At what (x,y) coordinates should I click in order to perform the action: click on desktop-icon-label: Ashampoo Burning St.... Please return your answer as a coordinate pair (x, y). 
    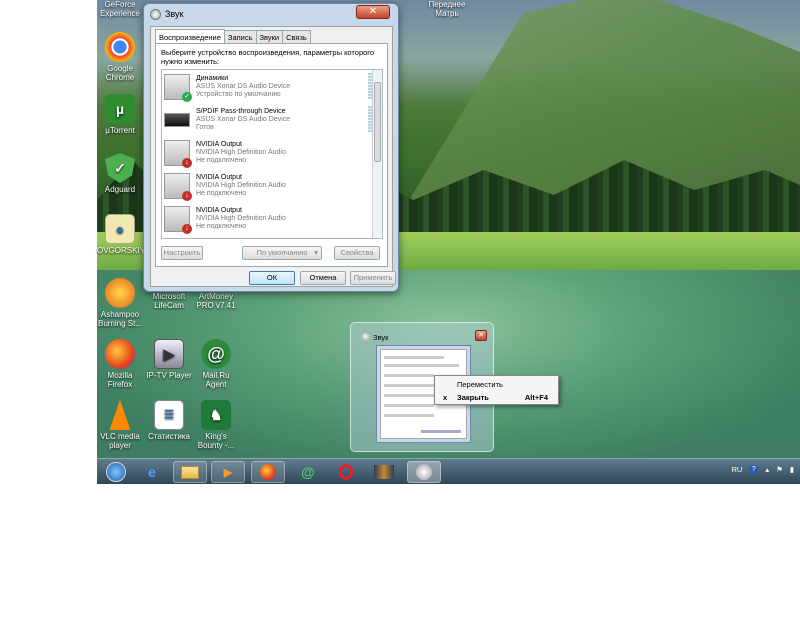
    Looking at the image, I should click on (120, 319).